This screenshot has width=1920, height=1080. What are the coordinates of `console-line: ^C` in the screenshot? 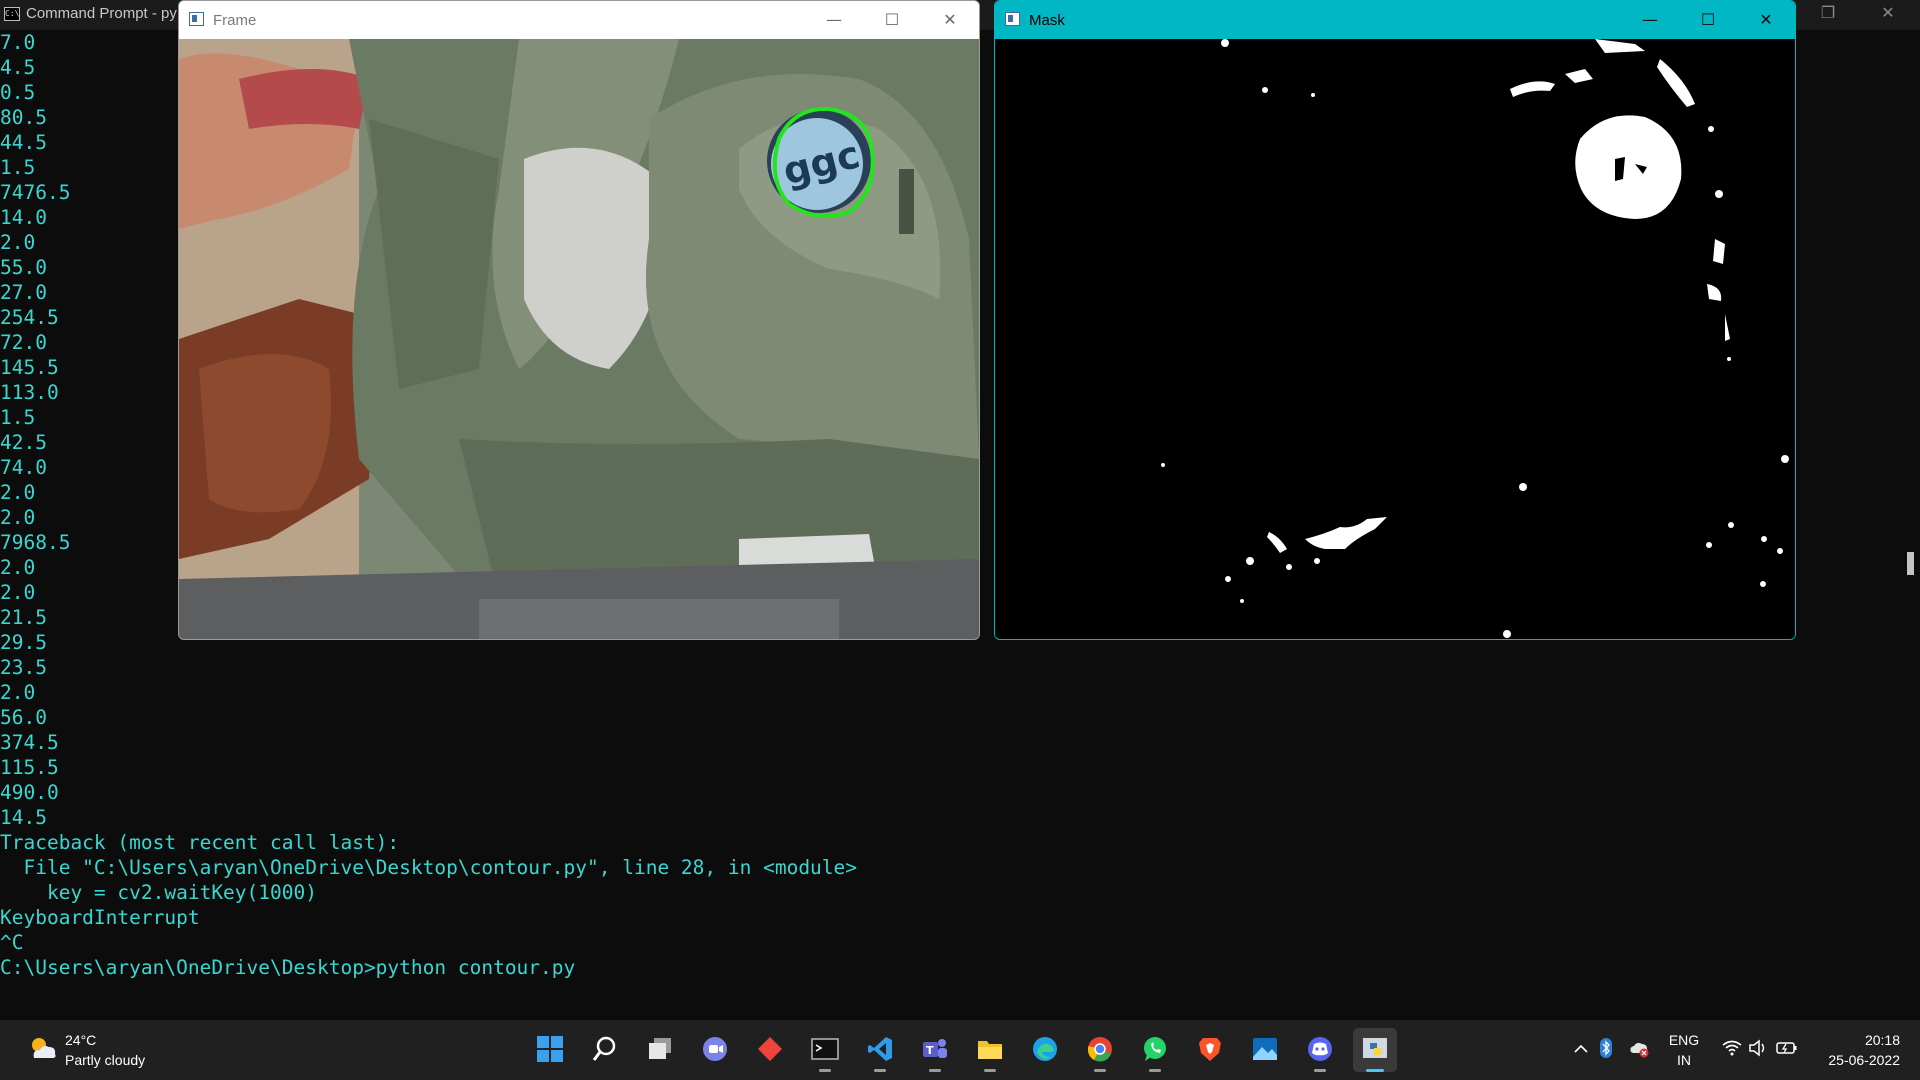 It's located at (12, 942).